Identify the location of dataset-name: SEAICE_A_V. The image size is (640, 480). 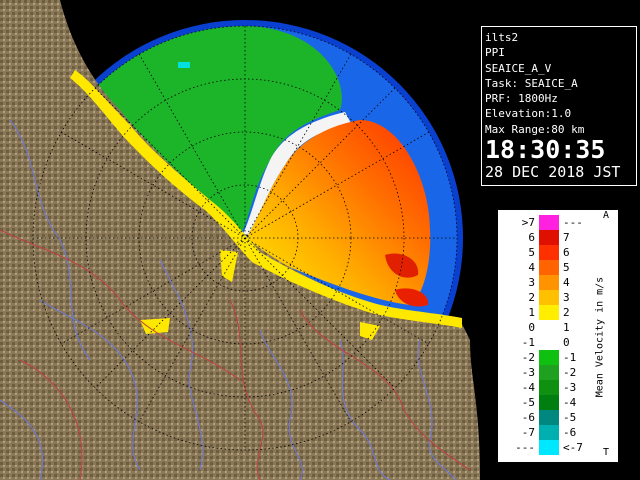
(518, 68).